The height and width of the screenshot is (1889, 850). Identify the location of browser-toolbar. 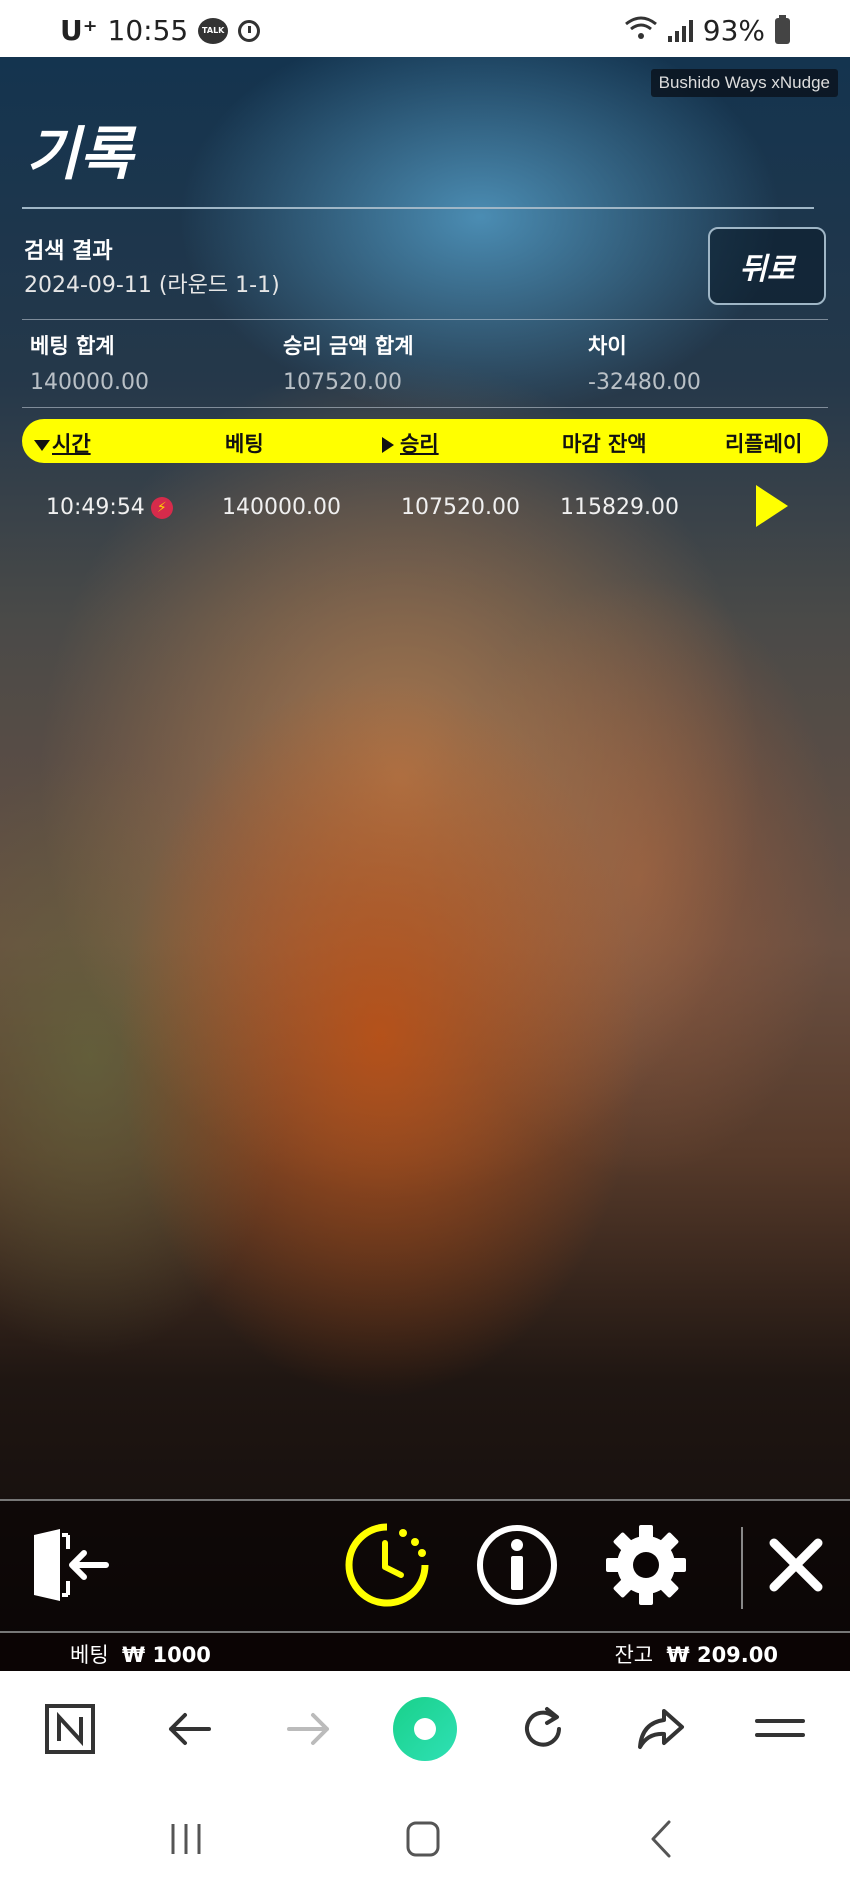
(425, 1729).